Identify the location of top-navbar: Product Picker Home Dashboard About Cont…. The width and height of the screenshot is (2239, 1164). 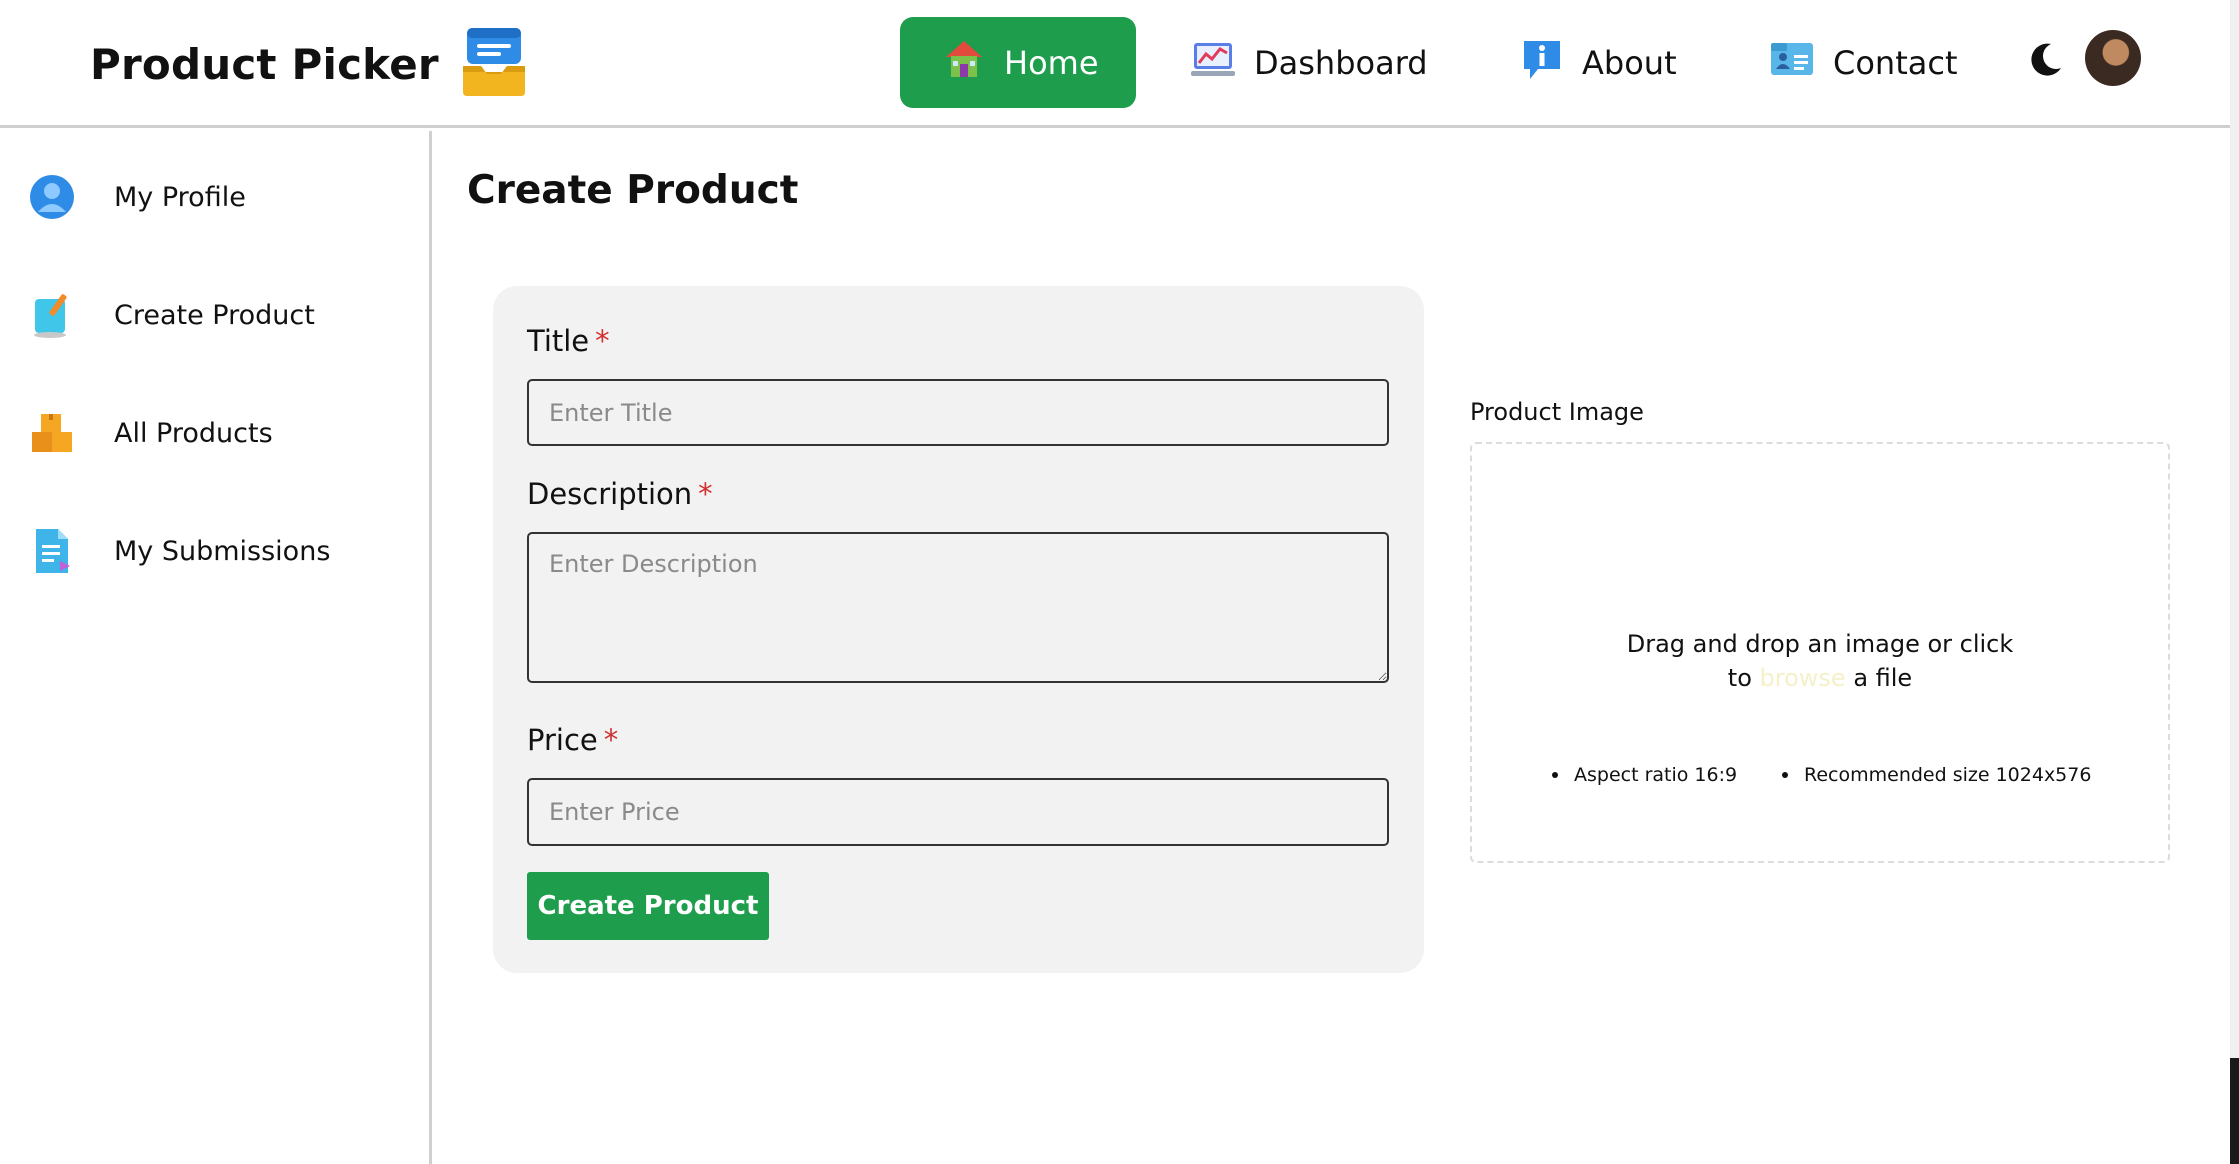
(1115, 64).